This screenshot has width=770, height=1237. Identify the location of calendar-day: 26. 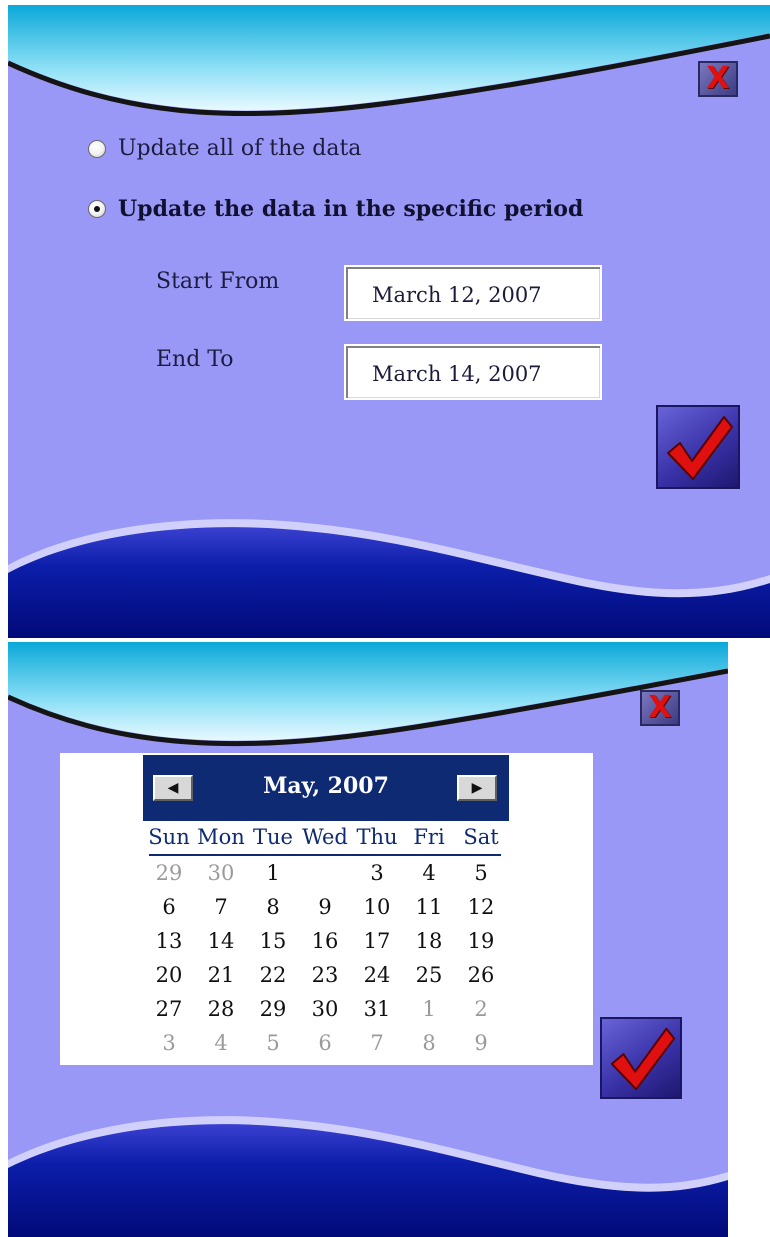
(481, 975).